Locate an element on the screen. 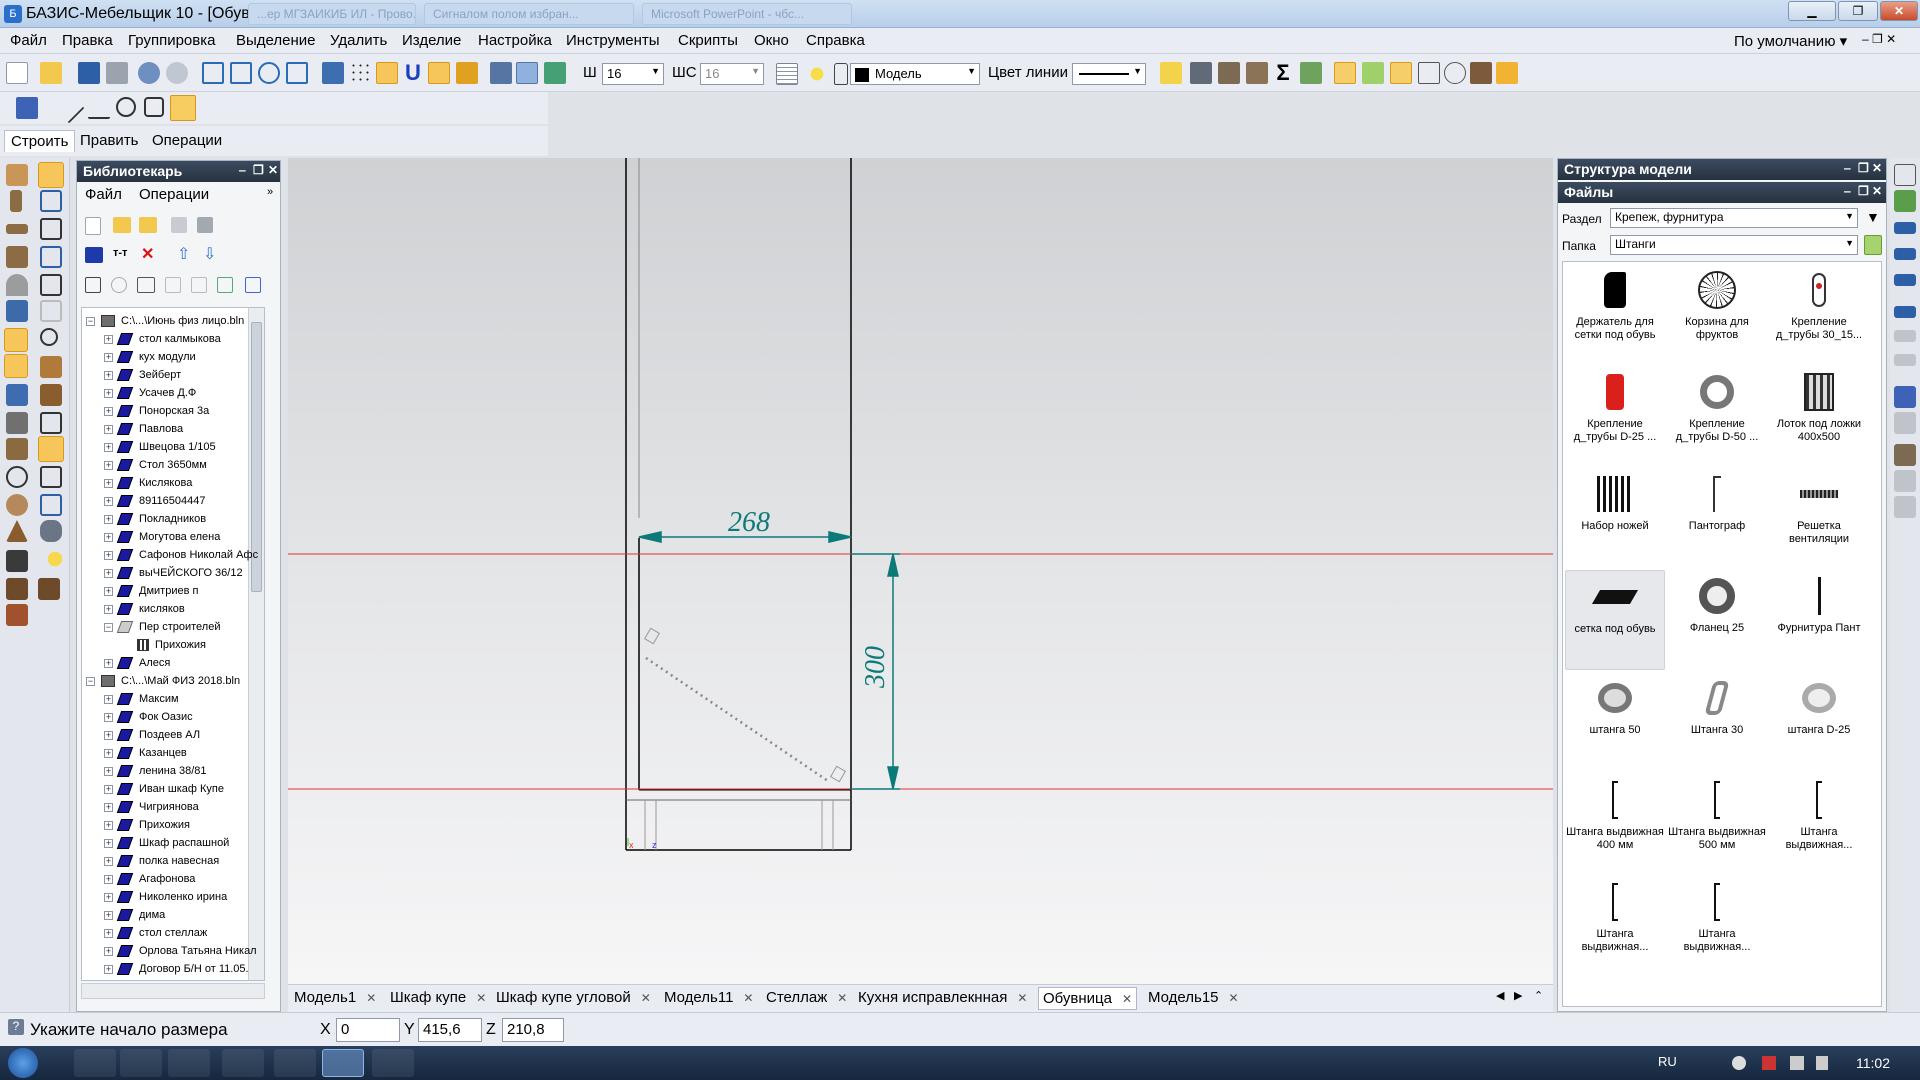 This screenshot has height=1080, width=1920. menu-scripts: Скрипты is located at coordinates (708, 40).